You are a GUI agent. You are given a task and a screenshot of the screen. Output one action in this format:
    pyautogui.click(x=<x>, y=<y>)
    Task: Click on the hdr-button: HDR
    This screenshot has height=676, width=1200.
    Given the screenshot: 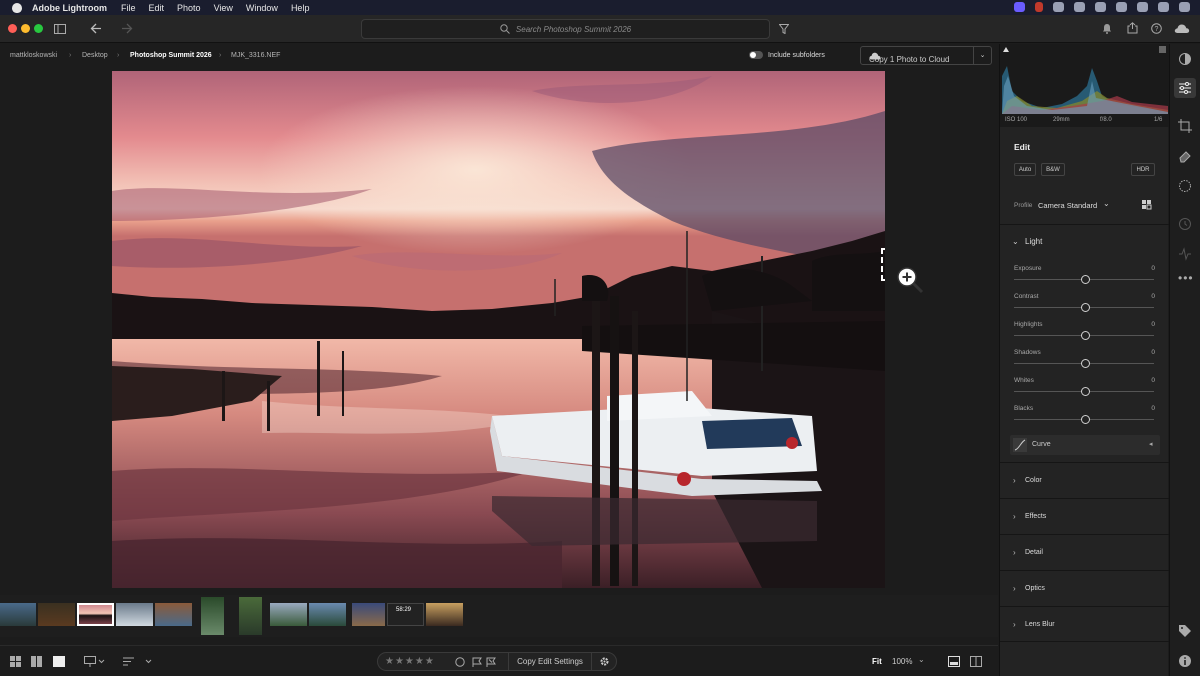 What is the action you would take?
    pyautogui.click(x=1143, y=169)
    